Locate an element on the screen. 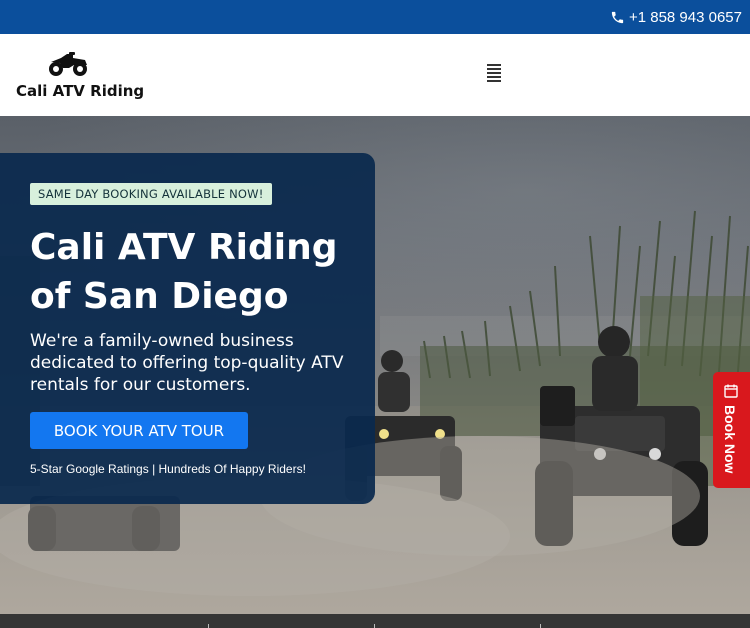  site-logo: Cali ATV Riding is located at coordinates (80, 76).